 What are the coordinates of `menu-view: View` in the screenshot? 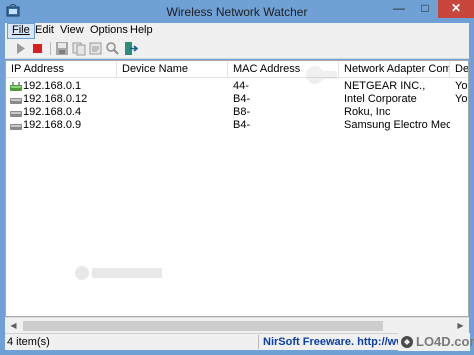 It's located at (72, 31).